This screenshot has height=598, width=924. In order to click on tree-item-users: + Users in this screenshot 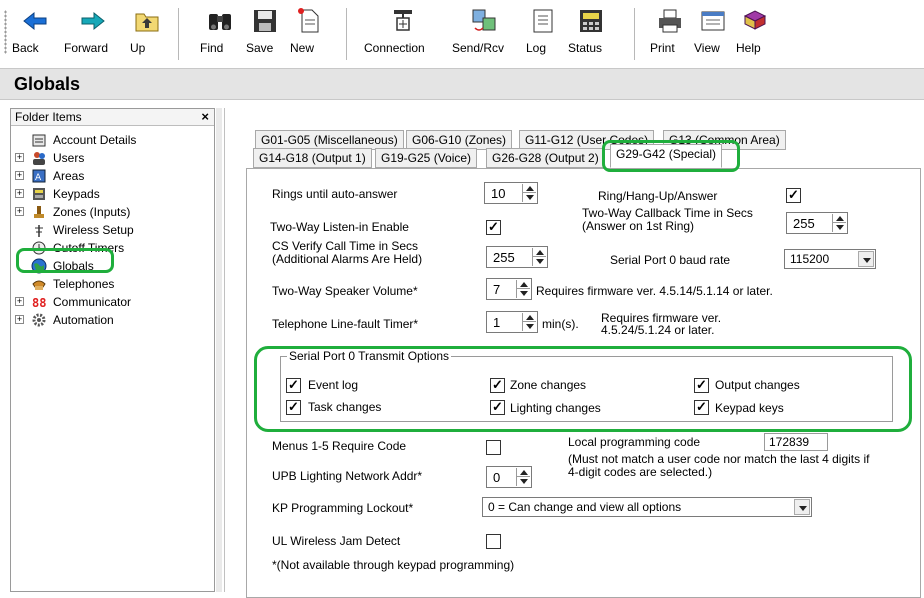, I will do `click(110, 158)`.